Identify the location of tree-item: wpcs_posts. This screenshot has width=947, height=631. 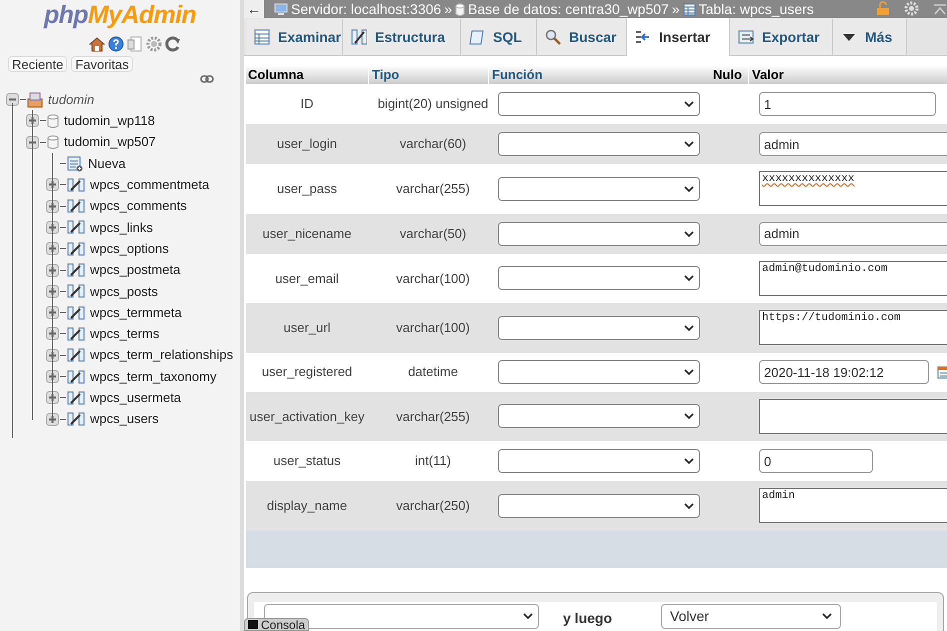
(124, 292).